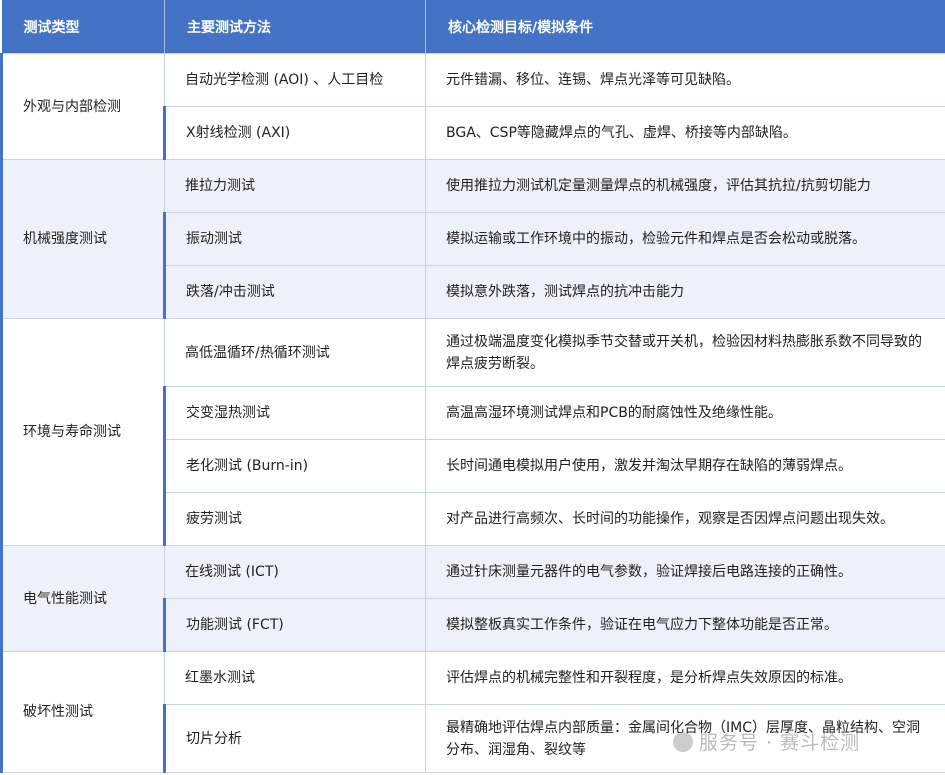  Describe the element at coordinates (294, 466) in the screenshot. I see `method-cell: 老化测试 (Burn-in)` at that location.